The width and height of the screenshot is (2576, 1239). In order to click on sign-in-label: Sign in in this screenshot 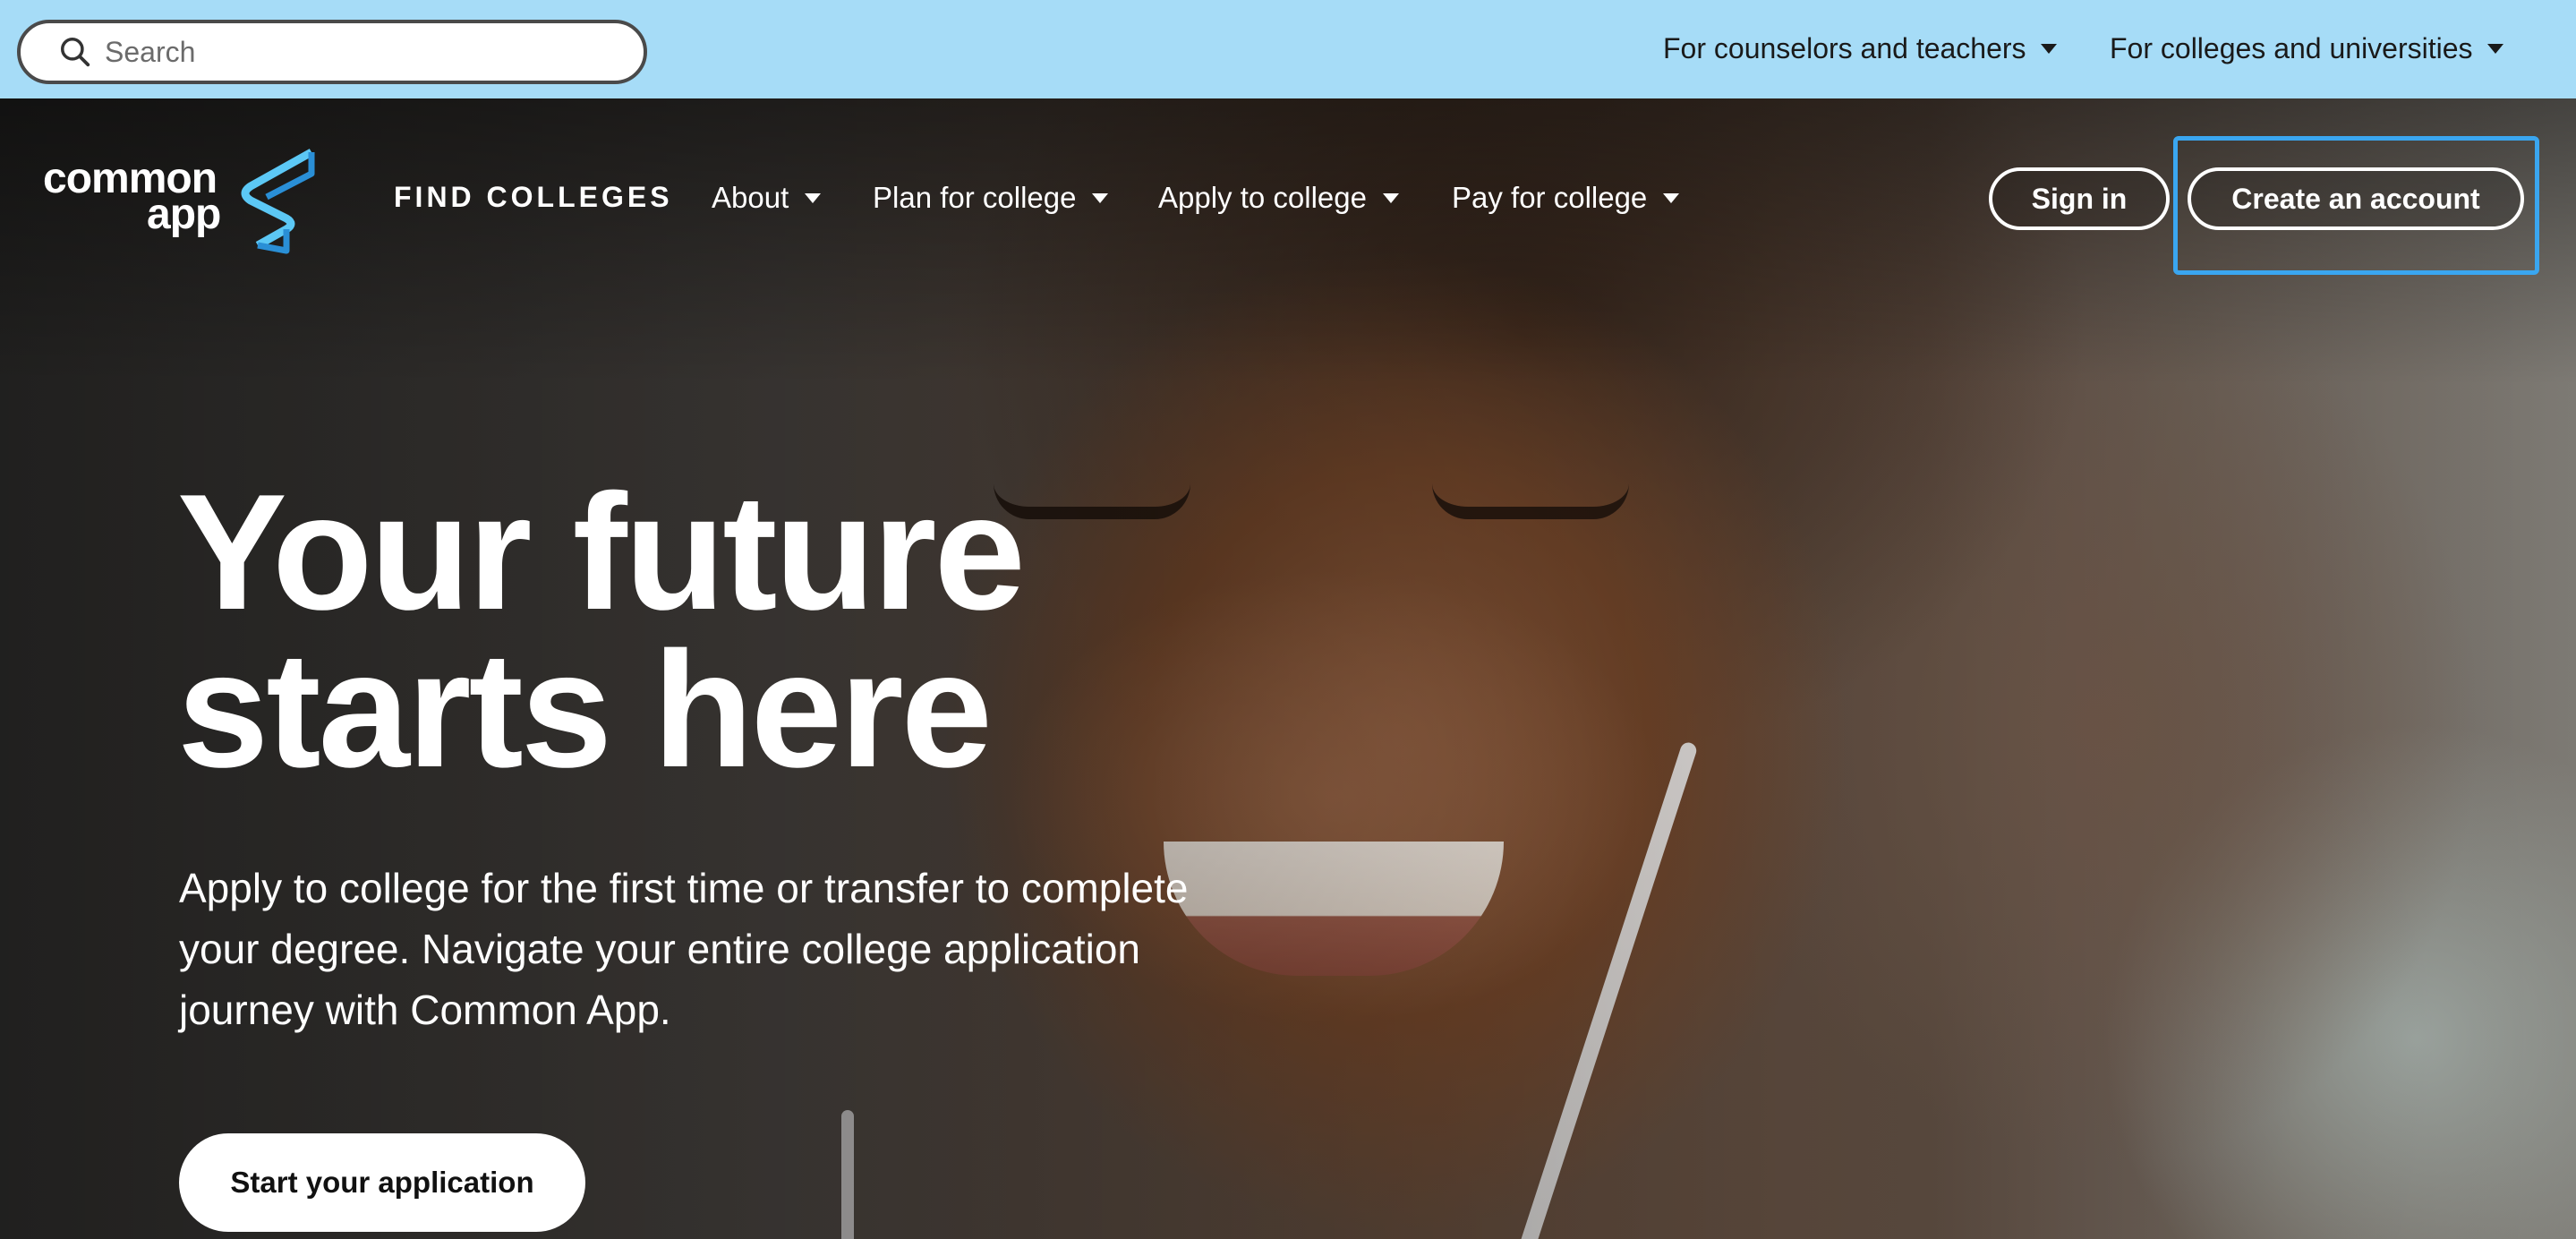, I will do `click(2079, 198)`.